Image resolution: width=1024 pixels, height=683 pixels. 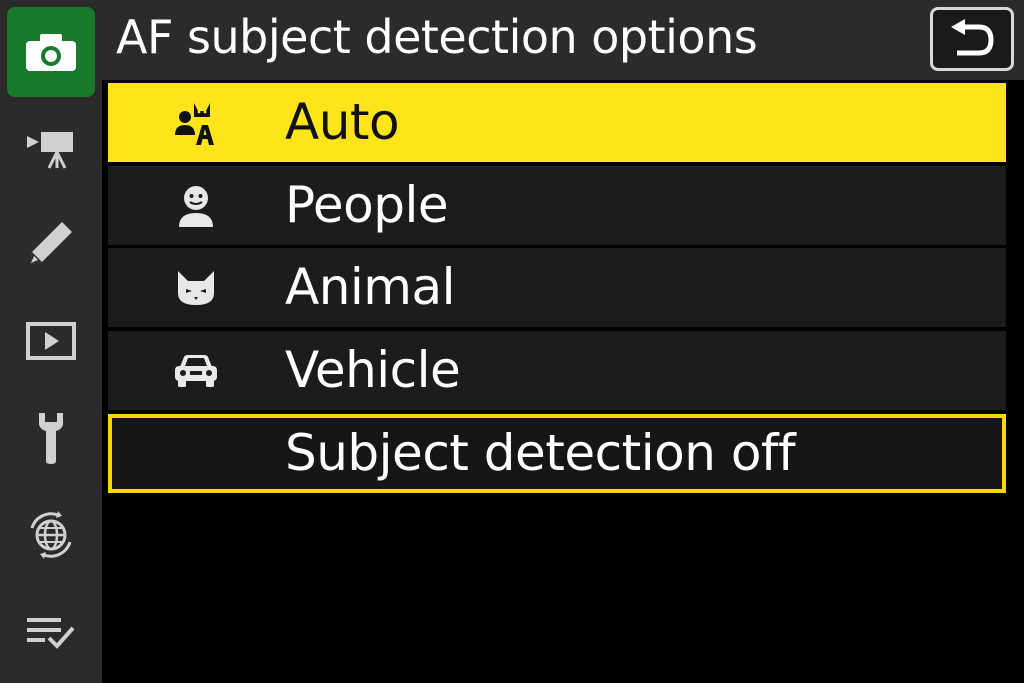 I want to click on option-subject-detection-off: Subject detection off, so click(x=557, y=453).